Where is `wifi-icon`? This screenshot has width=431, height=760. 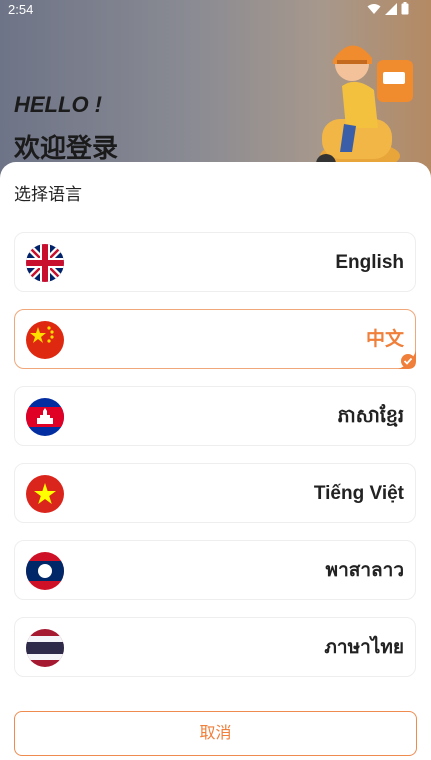
wifi-icon is located at coordinates (374, 8).